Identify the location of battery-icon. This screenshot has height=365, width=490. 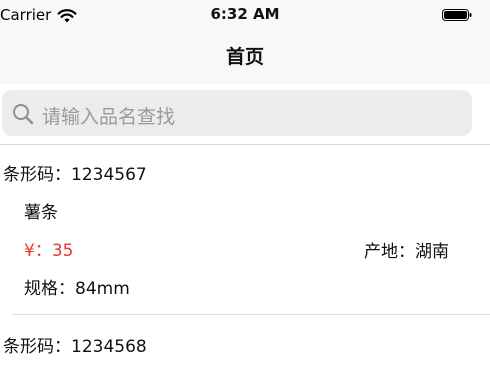
(457, 15).